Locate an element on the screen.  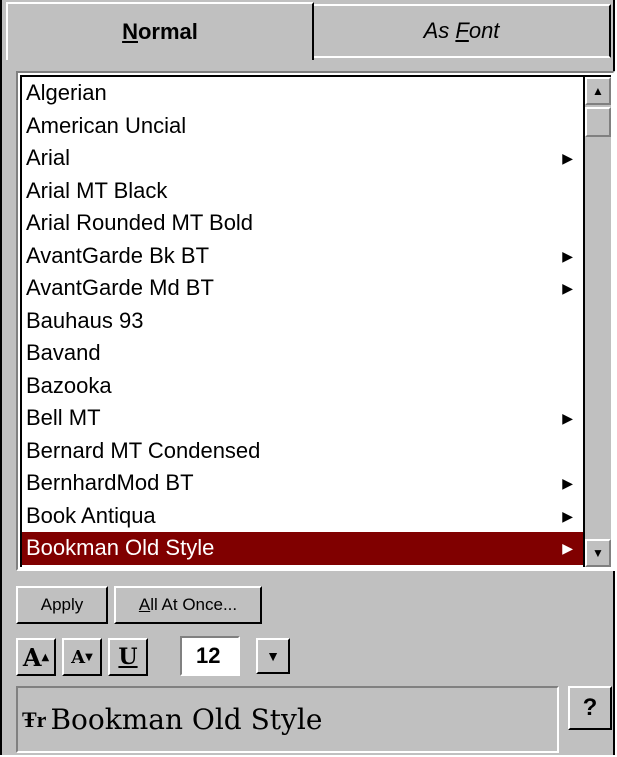
underline-button: U is located at coordinates (128, 657).